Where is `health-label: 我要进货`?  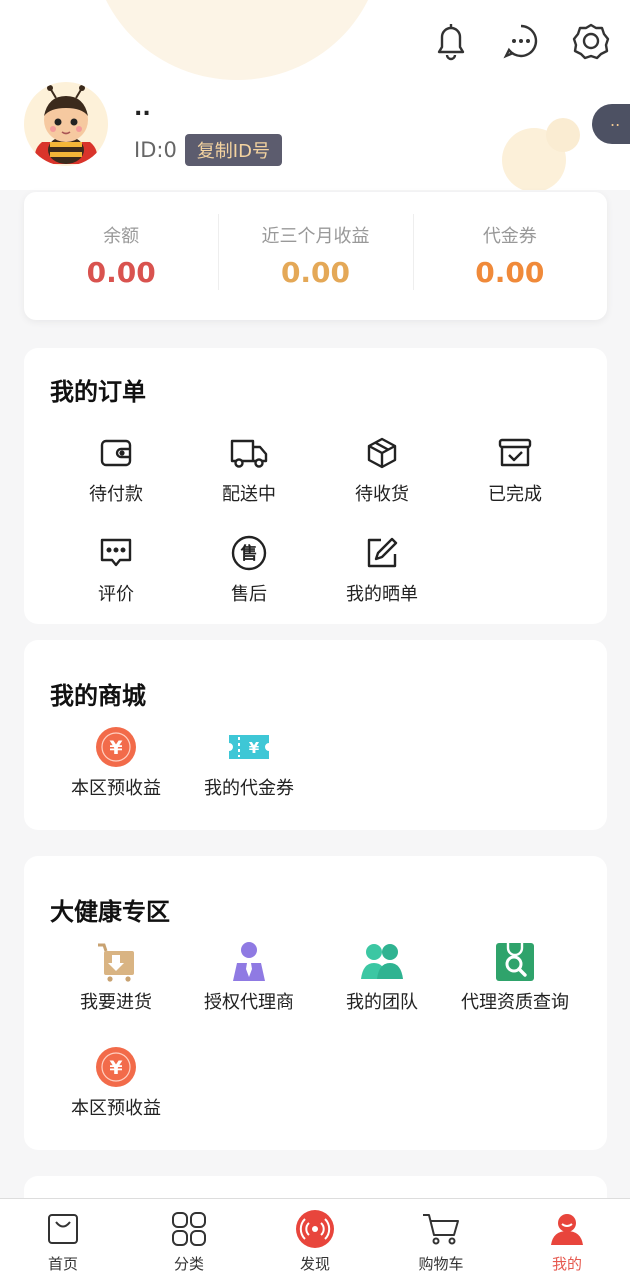 health-label: 我要进货 is located at coordinates (116, 1002).